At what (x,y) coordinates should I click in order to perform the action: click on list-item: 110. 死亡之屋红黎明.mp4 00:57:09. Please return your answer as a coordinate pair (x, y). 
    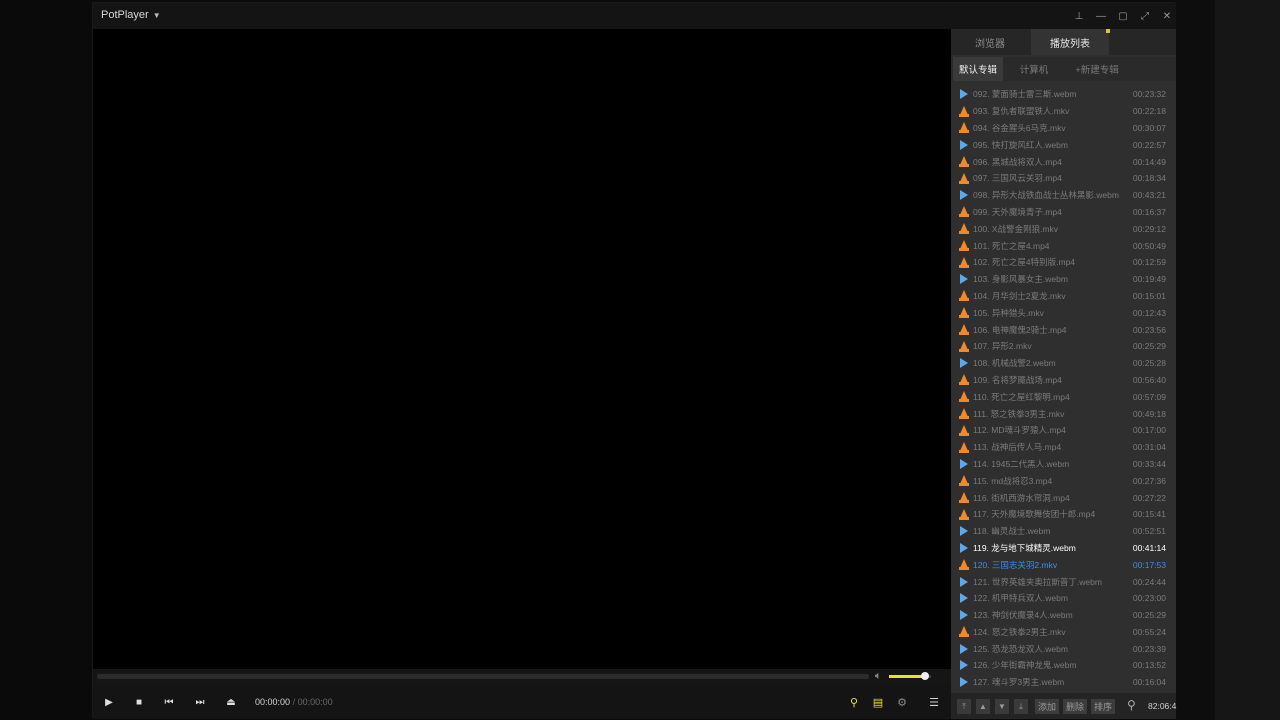
    Looking at the image, I should click on (1063, 396).